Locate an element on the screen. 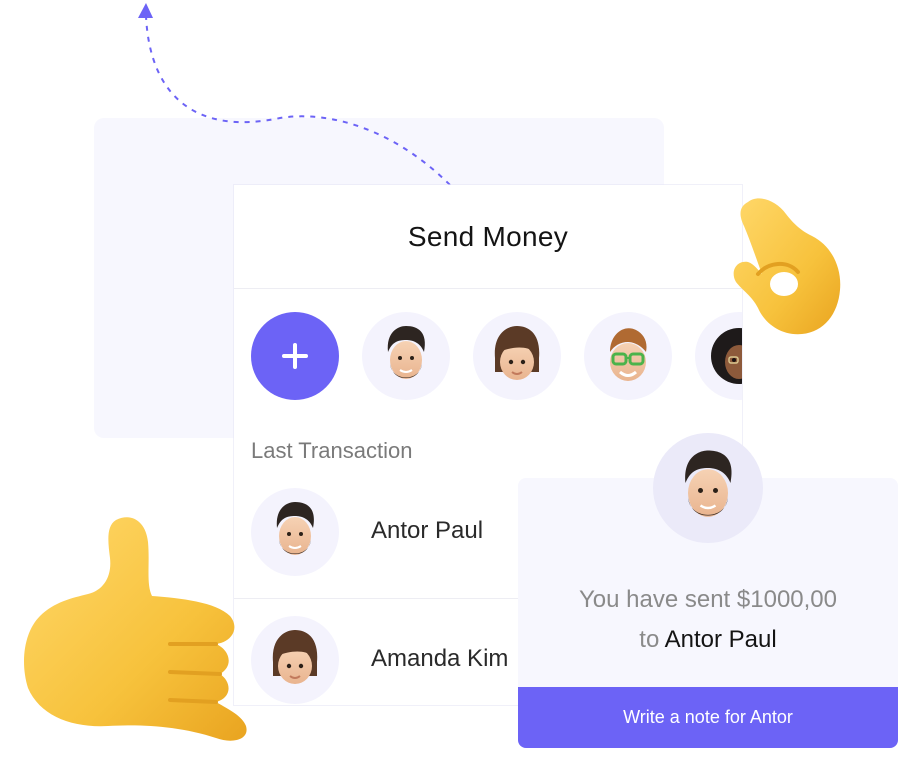  header-divider is located at coordinates (488, 288).